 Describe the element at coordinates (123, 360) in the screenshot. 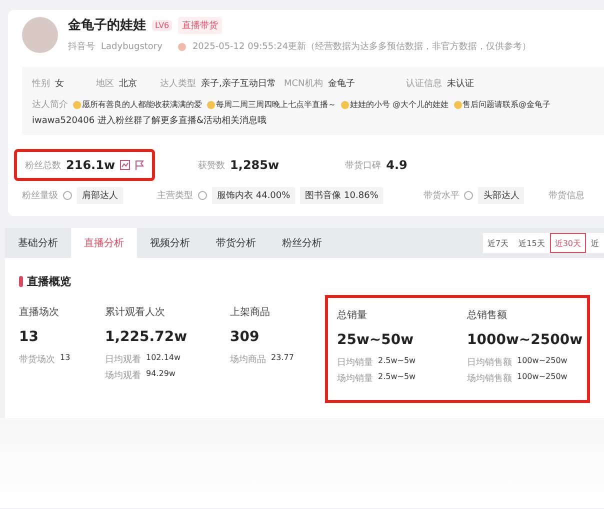

I see `sub-label: 日均观看` at that location.